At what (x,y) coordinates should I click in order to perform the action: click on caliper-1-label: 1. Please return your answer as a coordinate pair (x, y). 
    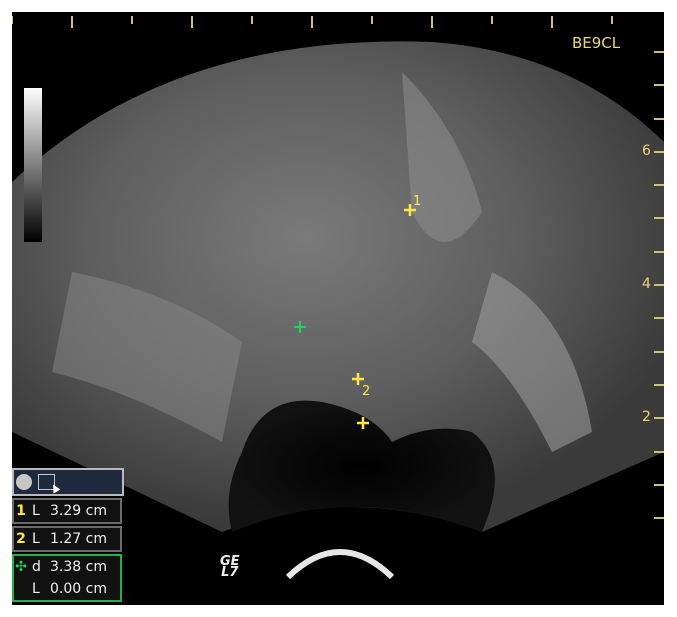
    Looking at the image, I should click on (417, 201).